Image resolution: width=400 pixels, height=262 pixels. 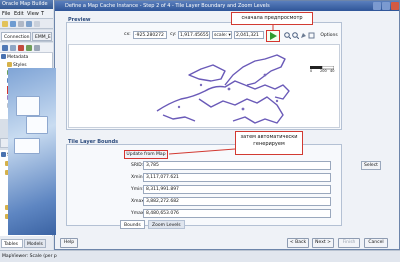 I want to click on save-icon, so click(x=13, y=24).